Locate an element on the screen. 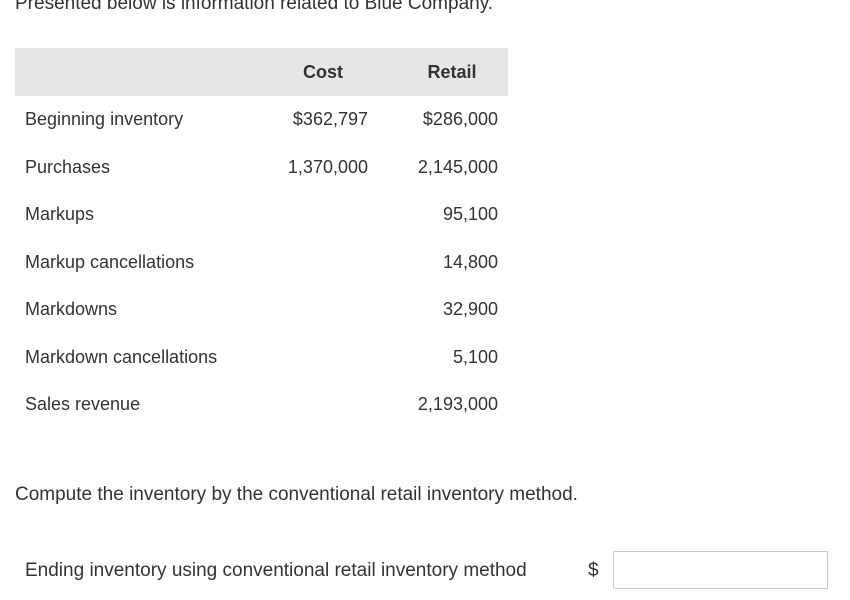 The width and height of the screenshot is (850, 600). table-row: Beginning inventory $362,797 $286,000 is located at coordinates (261, 120).